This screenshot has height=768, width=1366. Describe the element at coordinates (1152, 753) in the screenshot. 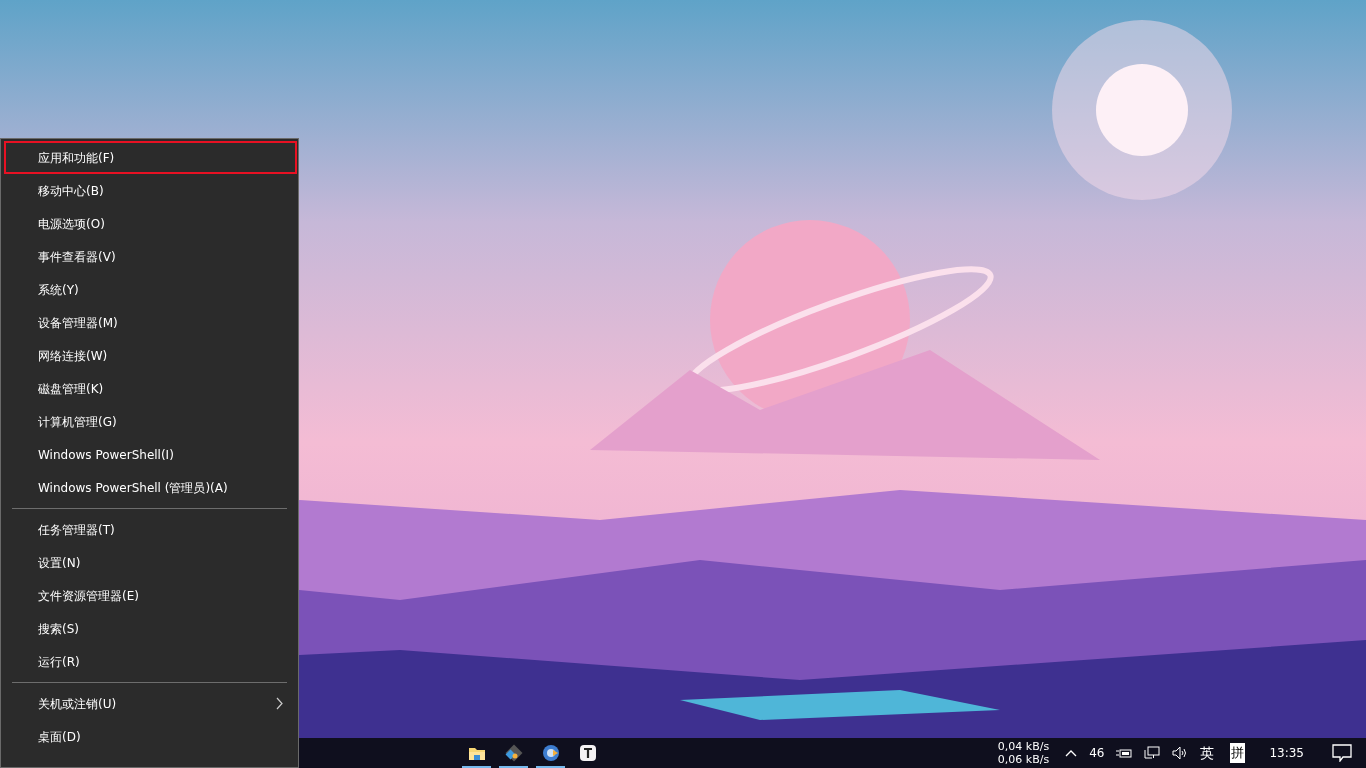

I see `network-icon` at that location.